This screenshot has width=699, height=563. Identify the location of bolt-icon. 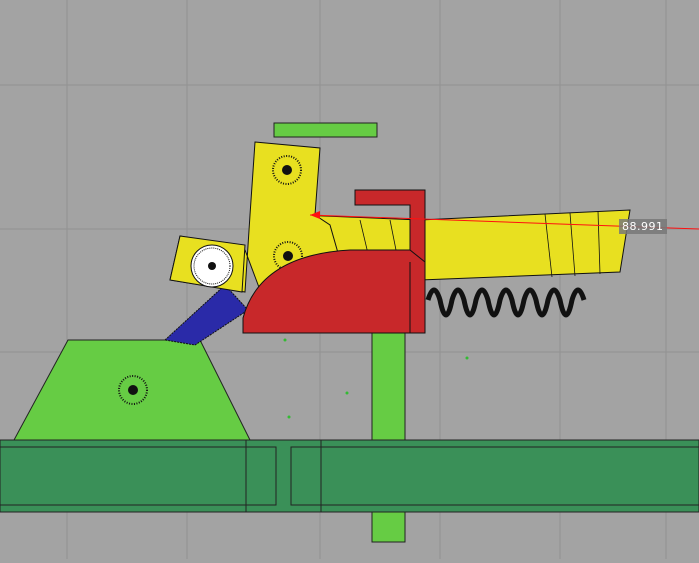
(133, 390).